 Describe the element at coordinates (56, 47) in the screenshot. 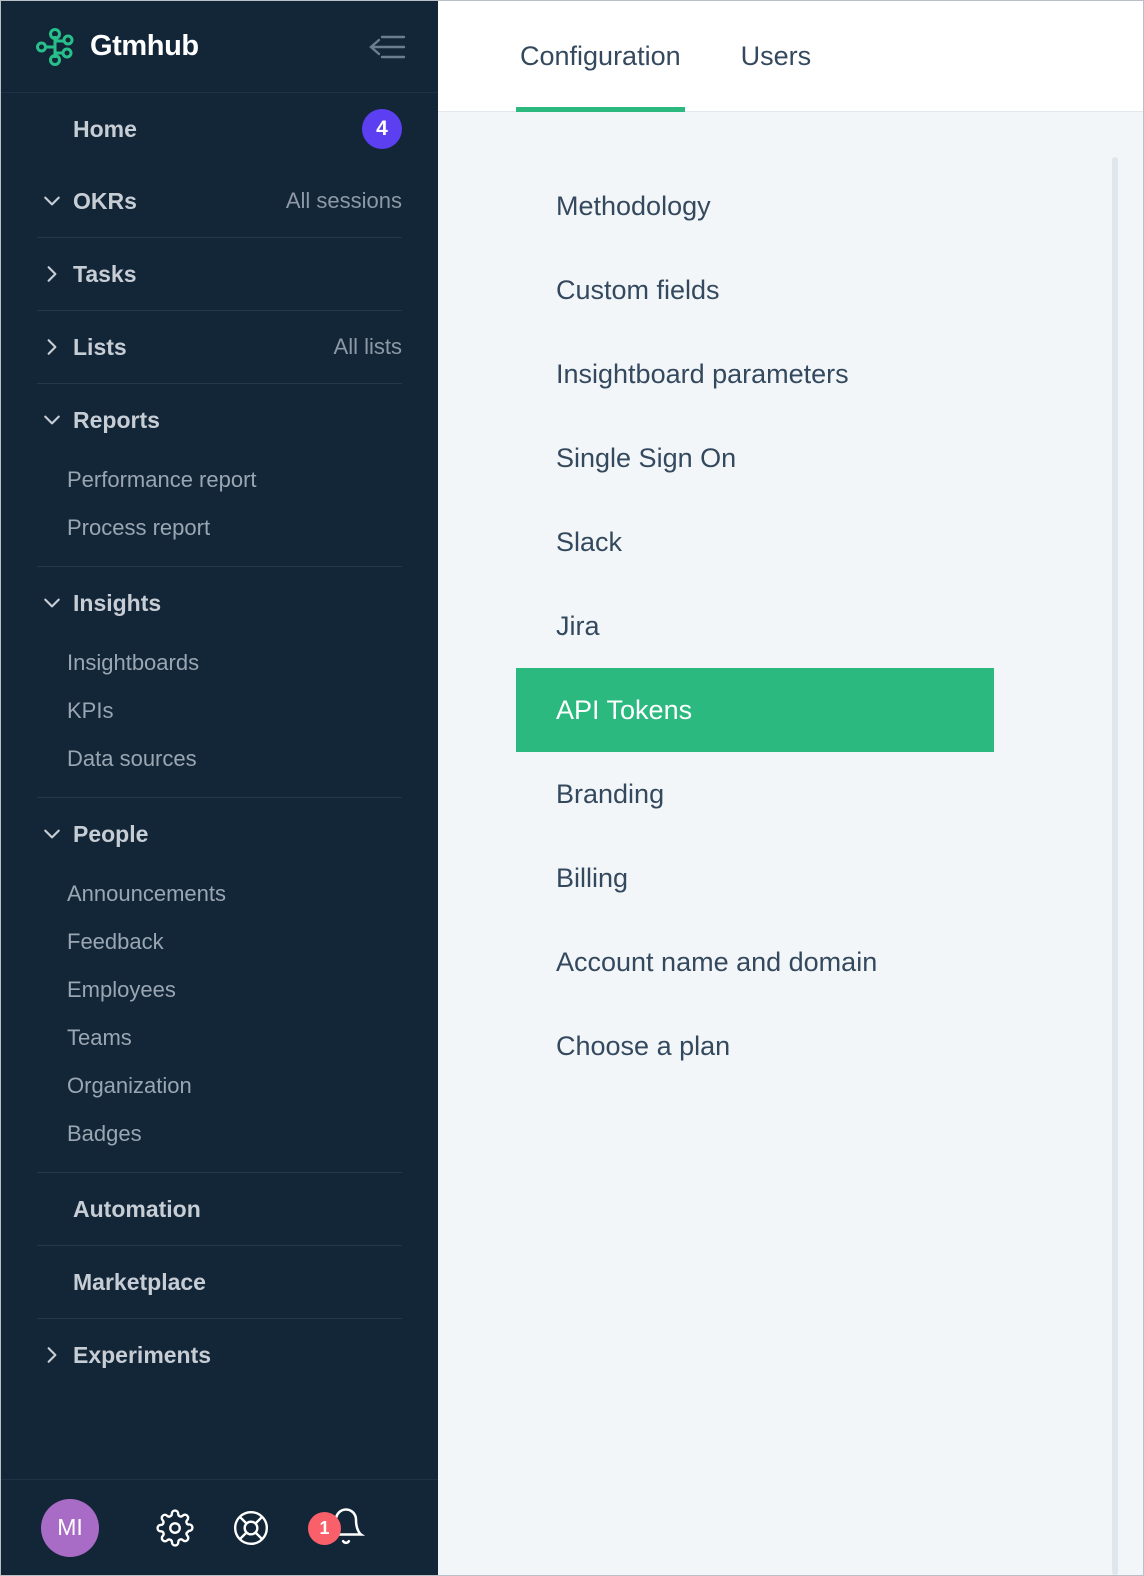

I see `node-graph-logo-icon` at that location.